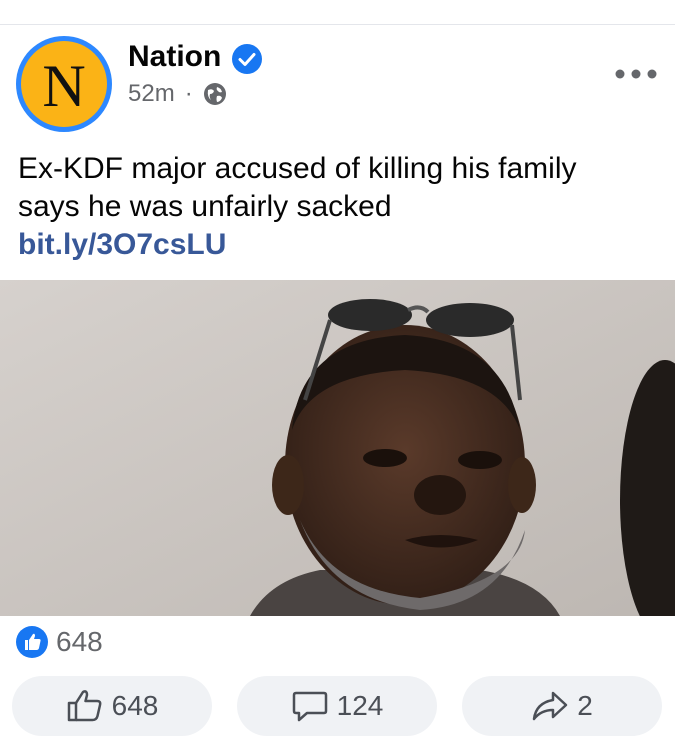  I want to click on like-button-count: 648, so click(135, 705).